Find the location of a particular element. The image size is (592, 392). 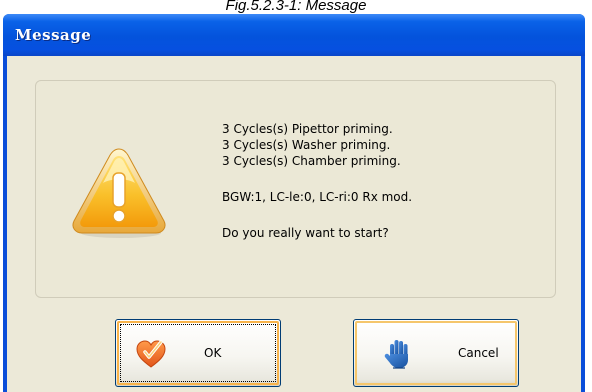

message-line: 3 Cycles(s) Chamber priming. is located at coordinates (311, 161).